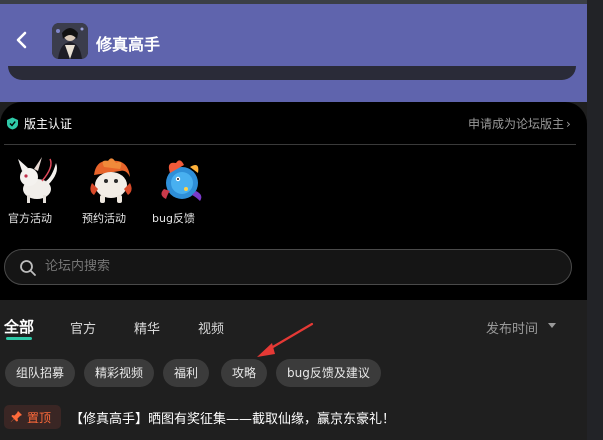 This screenshot has width=603, height=440. I want to click on pinned-post-title: 【修真高手】晒图有奖征集——截取仙缘，赢京东豪礼！, so click(232, 417).